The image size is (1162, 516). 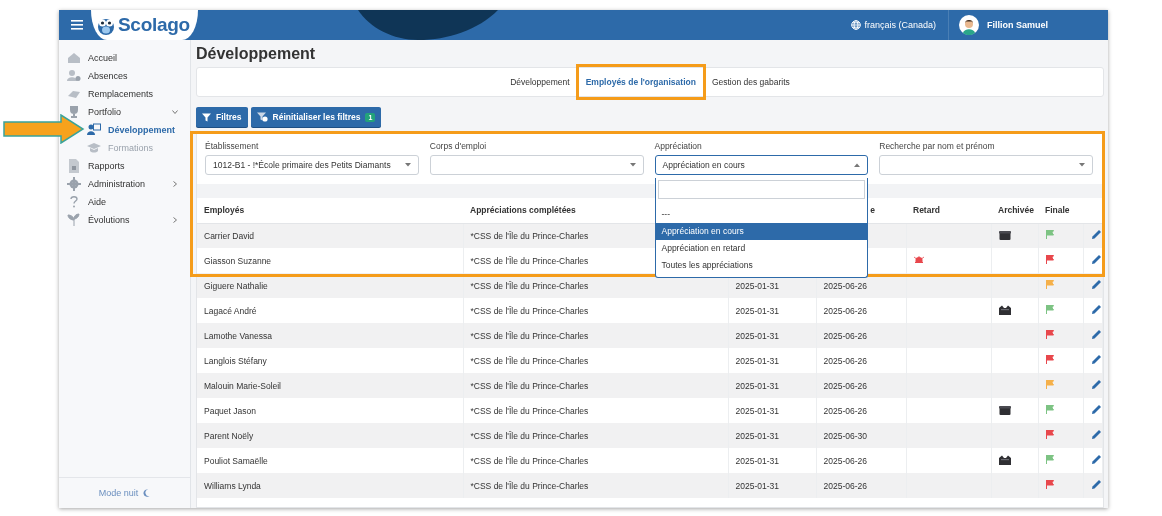 I want to click on nav-item: Évolutions, so click(x=124, y=220).